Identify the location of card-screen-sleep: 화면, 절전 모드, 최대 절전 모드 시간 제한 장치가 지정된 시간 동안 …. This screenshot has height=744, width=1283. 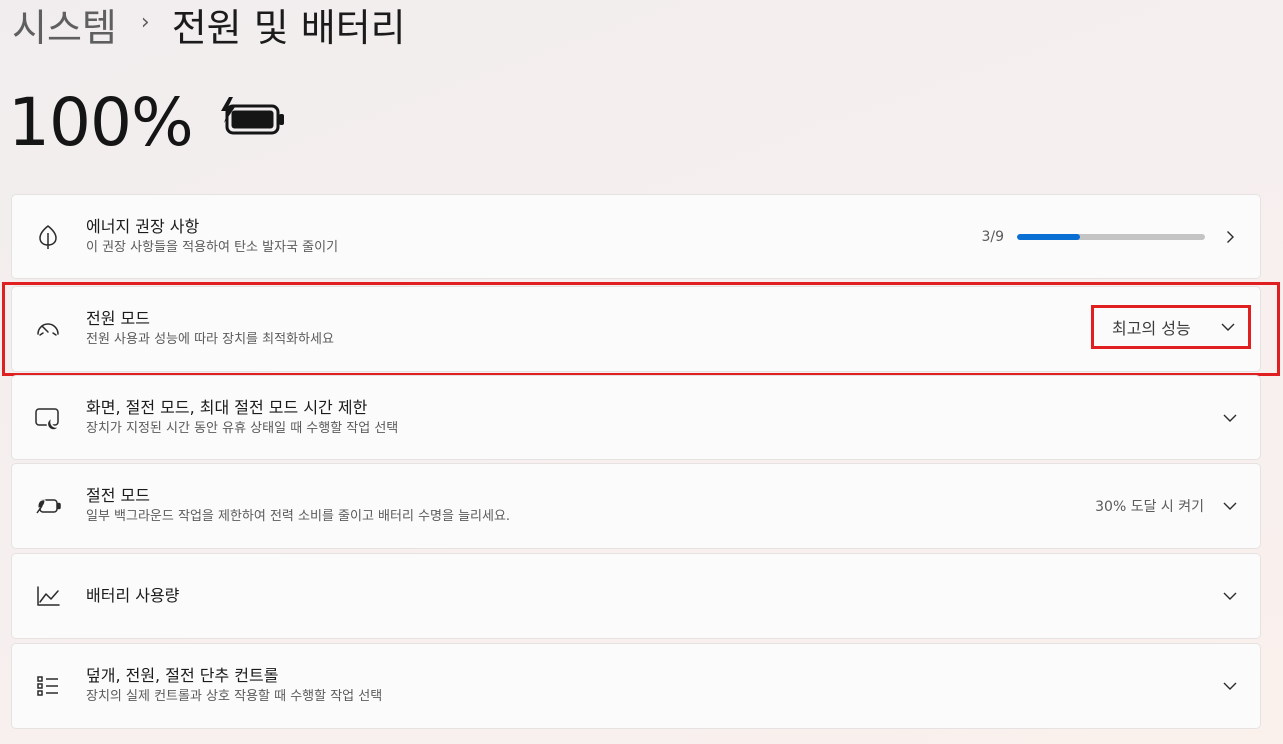
(636, 417).